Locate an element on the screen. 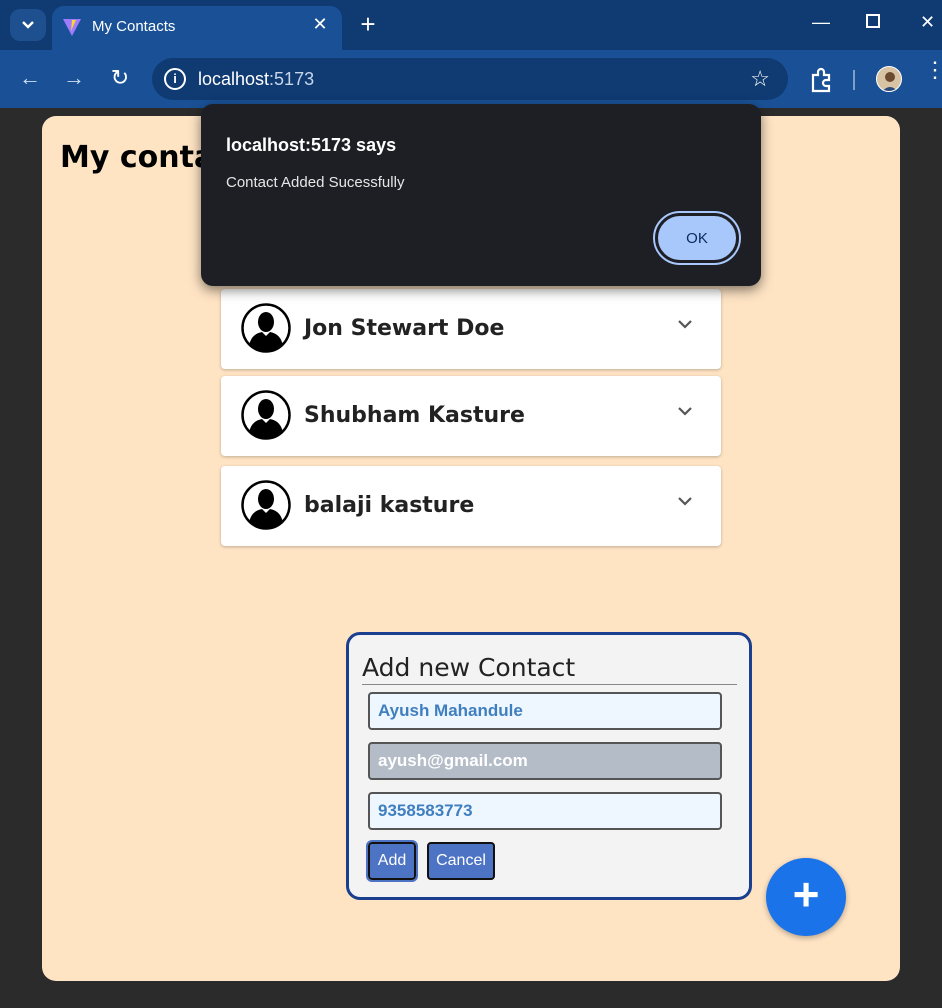 This screenshot has height=1008, width=942. reload-icon: ↻ is located at coordinates (120, 78).